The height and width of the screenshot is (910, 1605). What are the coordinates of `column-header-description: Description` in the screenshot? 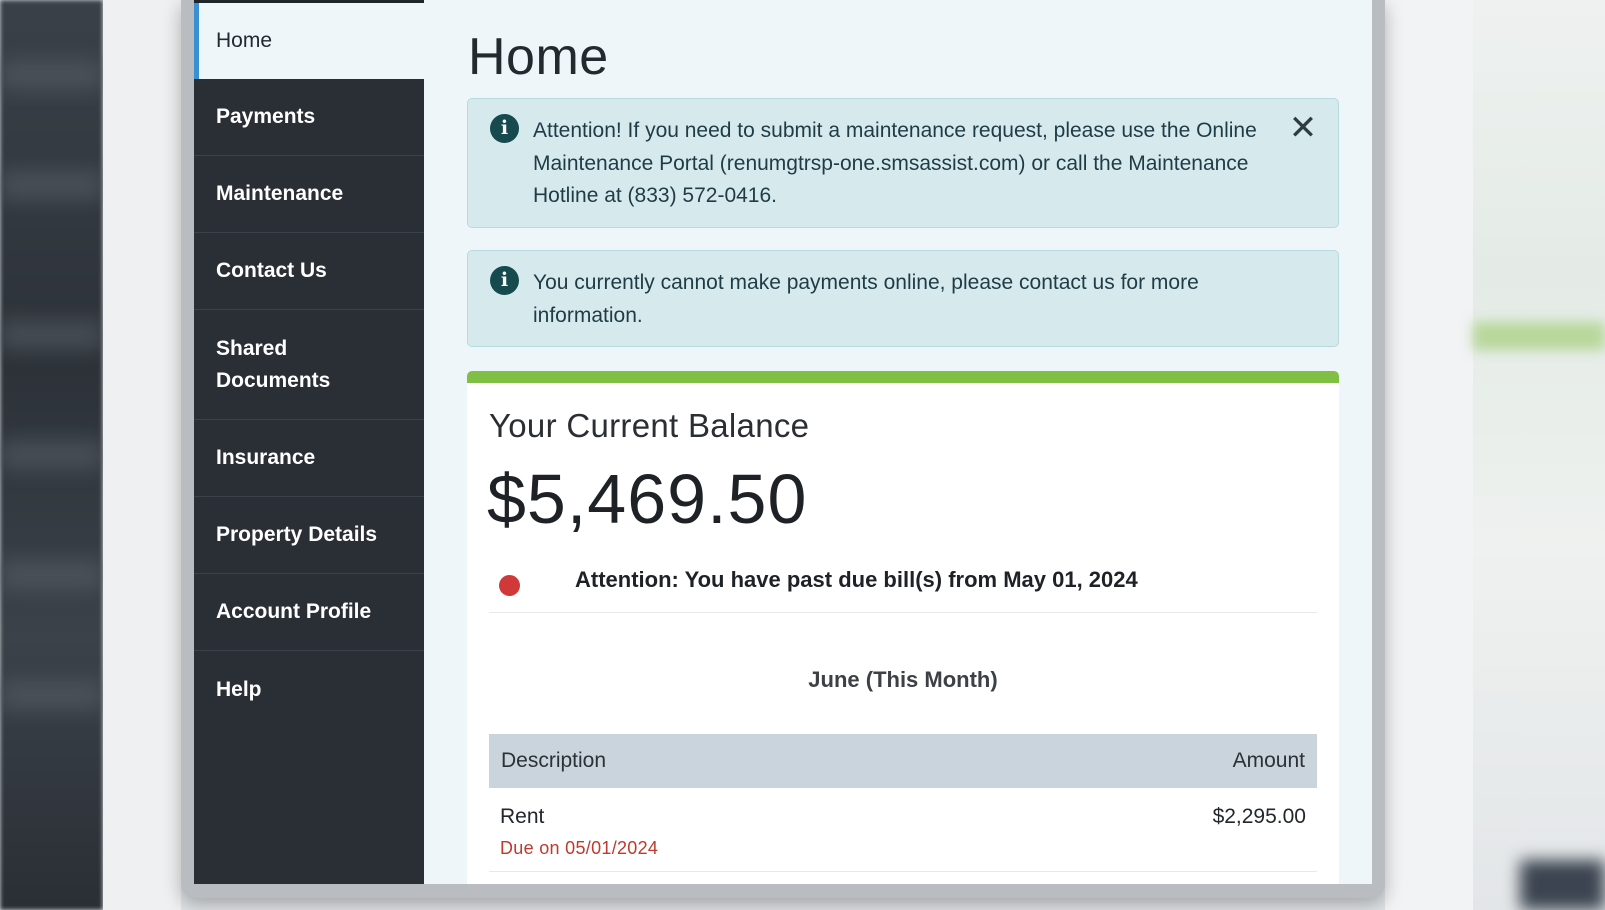 It's located at (554, 760).